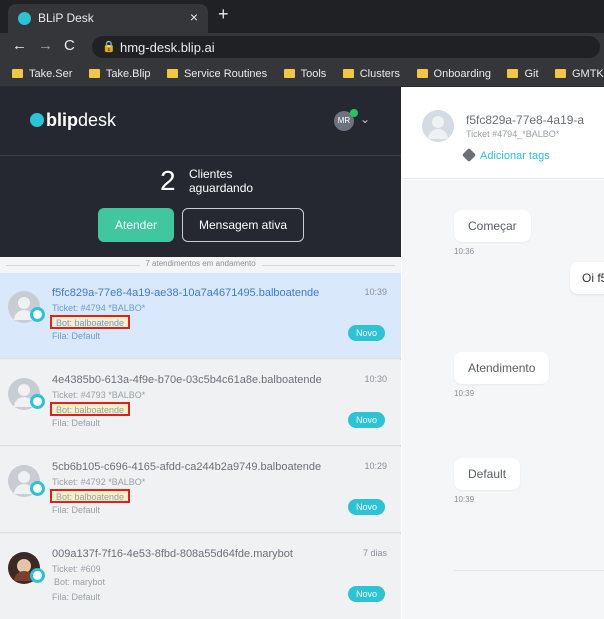 Image resolution: width=604 pixels, height=619 pixels. Describe the element at coordinates (216, 73) in the screenshot. I see `bookmark-service-routines: Service Routines` at that location.